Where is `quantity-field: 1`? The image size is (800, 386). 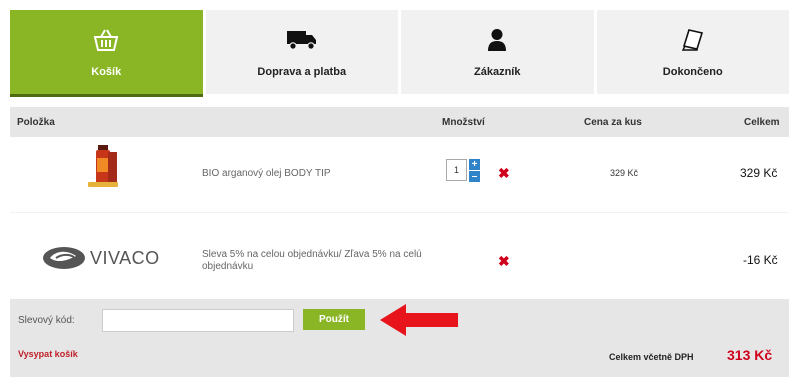 quantity-field: 1 is located at coordinates (456, 170).